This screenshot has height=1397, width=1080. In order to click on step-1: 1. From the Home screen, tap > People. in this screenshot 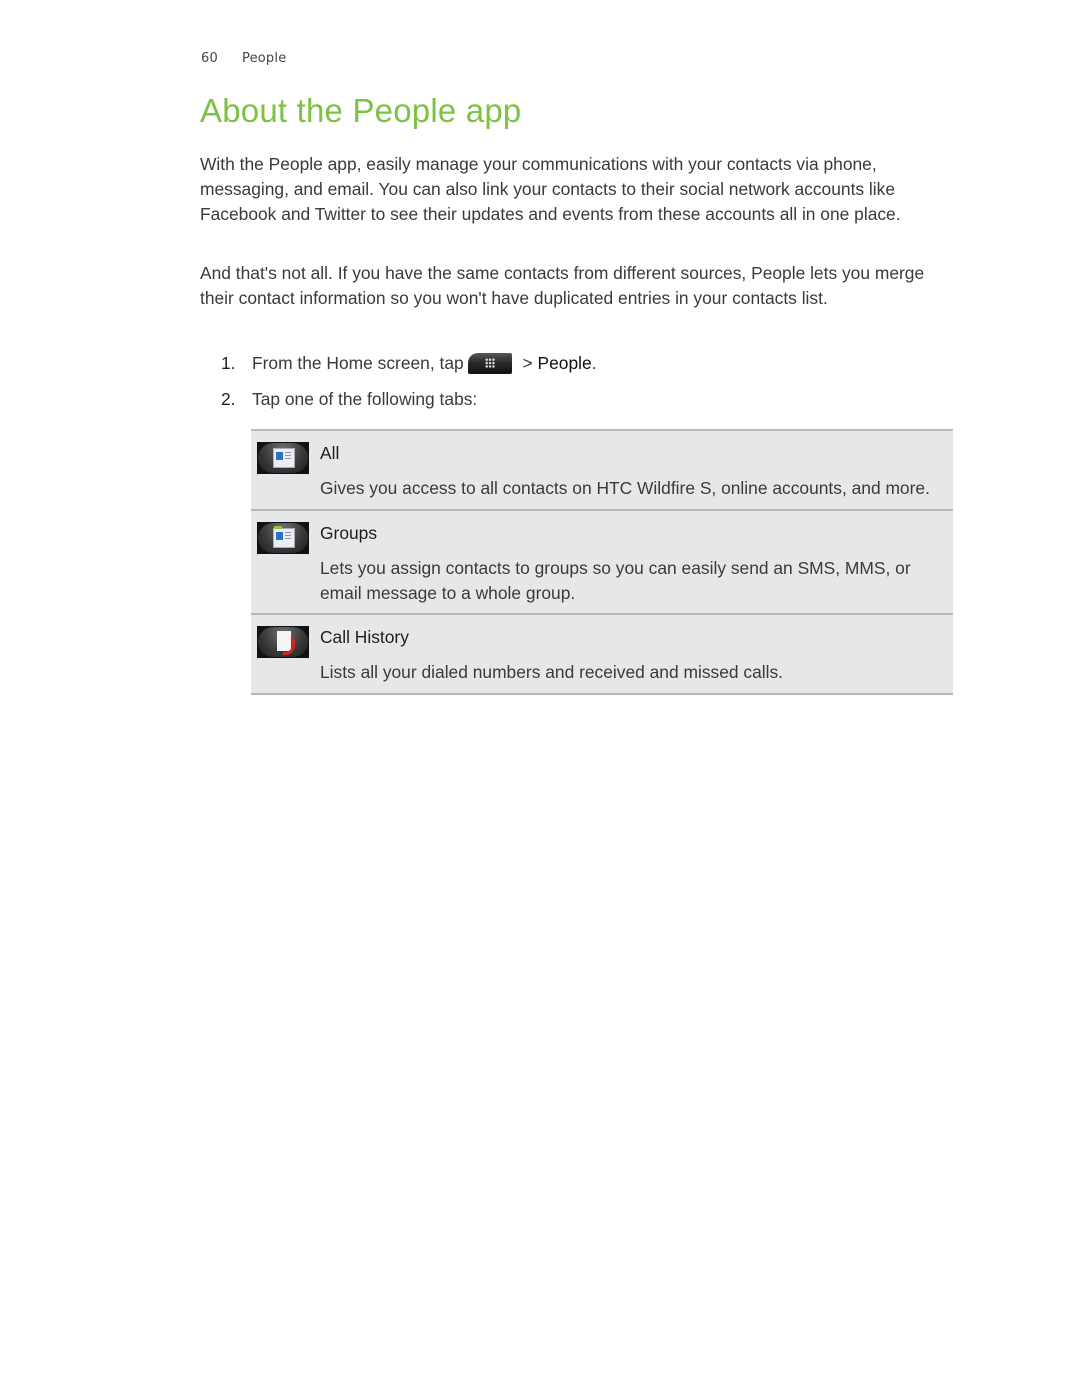, I will do `click(409, 363)`.